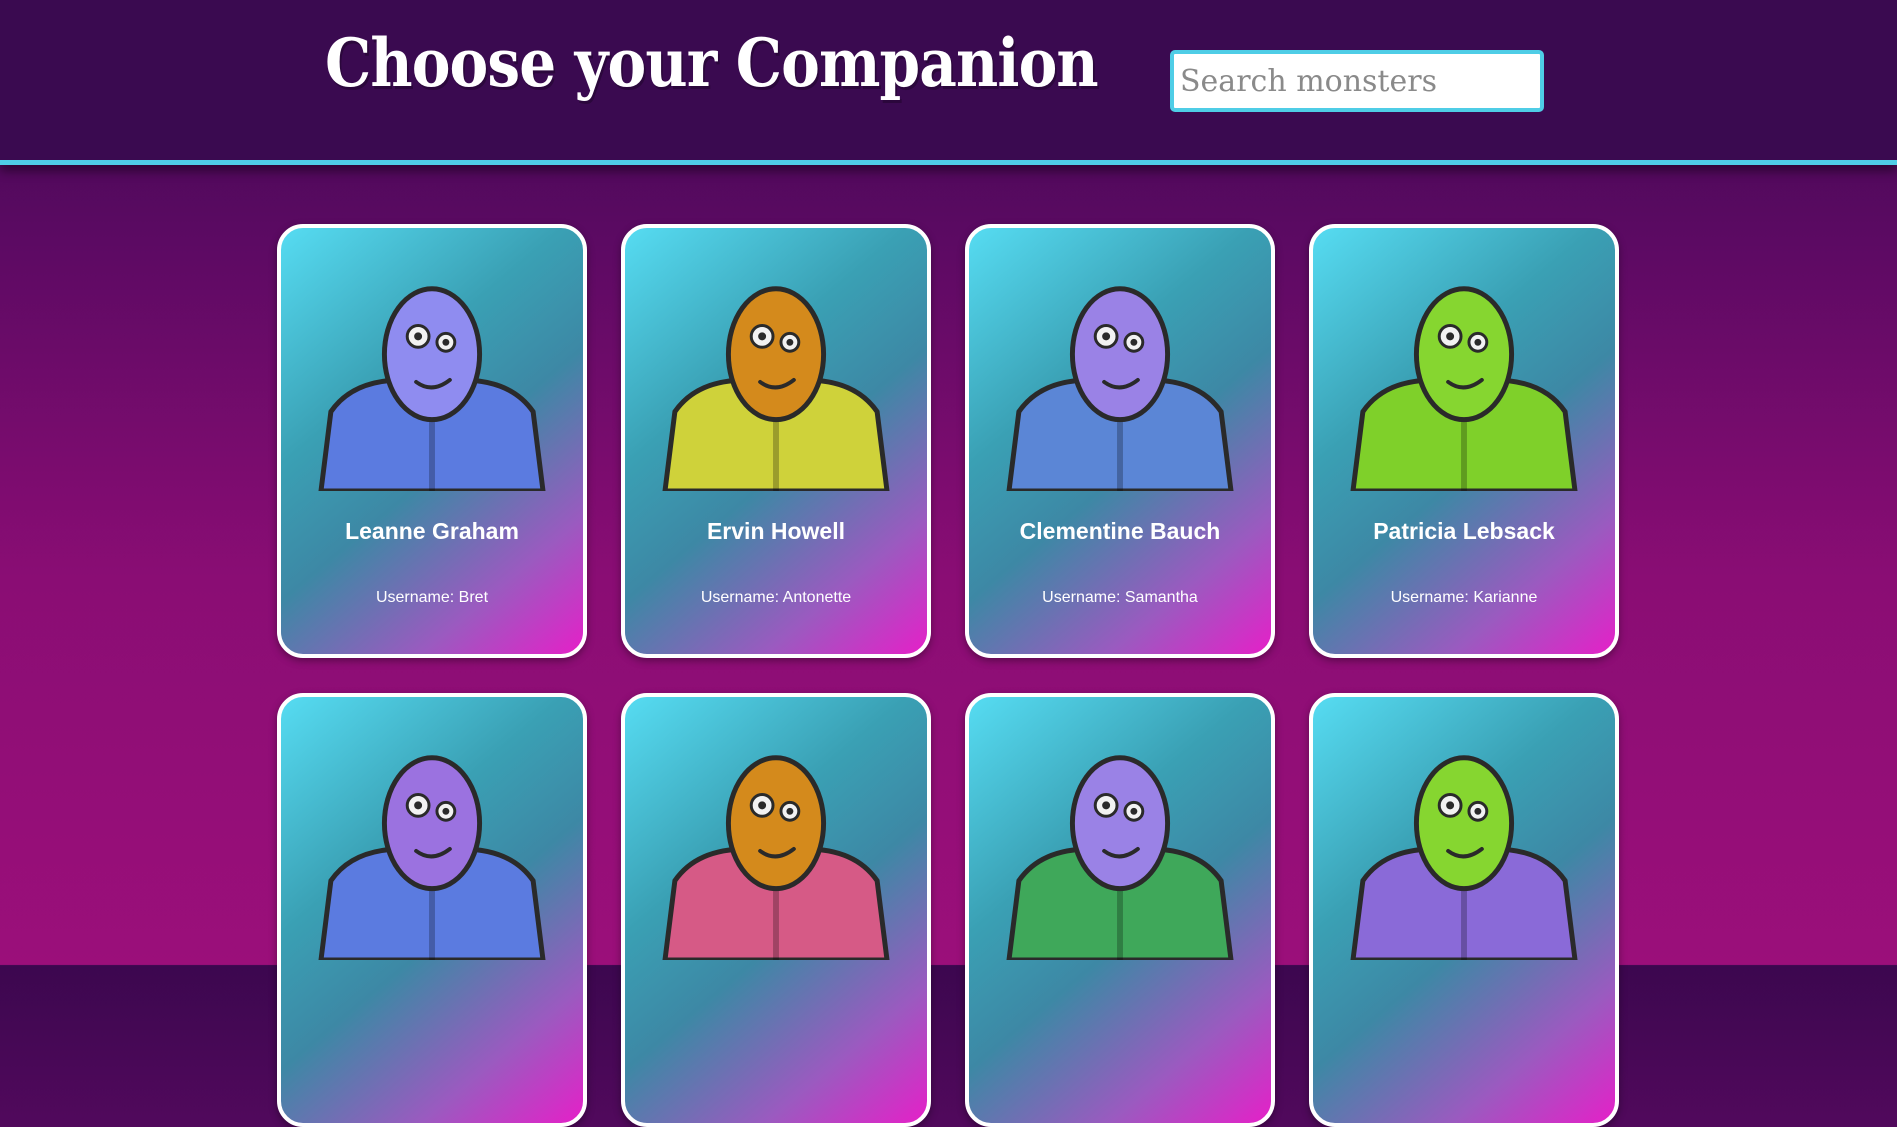 This screenshot has height=1127, width=1897. I want to click on monster-name: Clementine Bauch, so click(1120, 531).